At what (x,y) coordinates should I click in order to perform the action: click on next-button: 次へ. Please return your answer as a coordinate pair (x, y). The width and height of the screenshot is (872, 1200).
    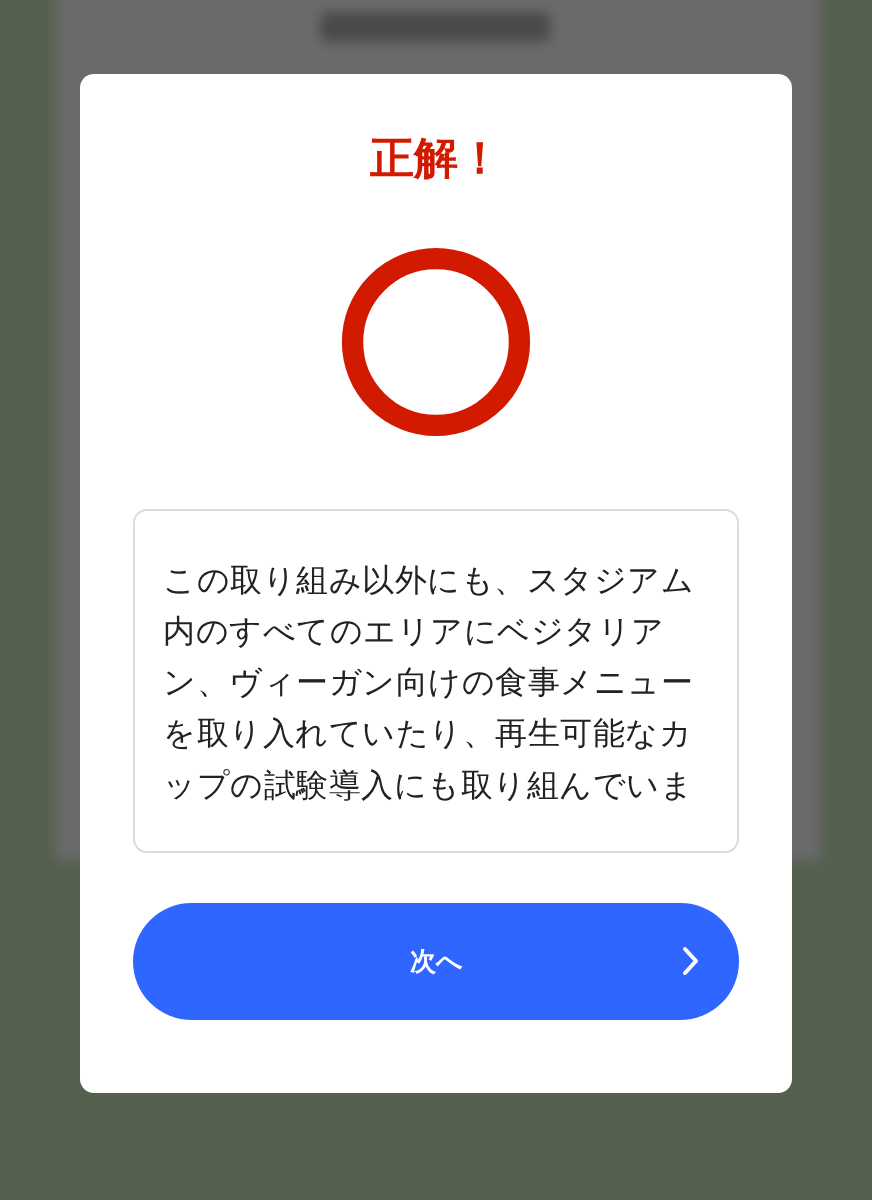
    Looking at the image, I should click on (436, 961).